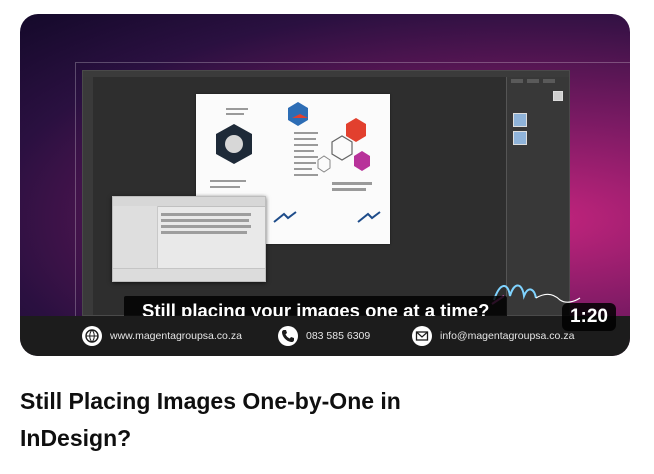 The height and width of the screenshot is (474, 654). What do you see at coordinates (326, 74) in the screenshot?
I see `app-menubar` at bounding box center [326, 74].